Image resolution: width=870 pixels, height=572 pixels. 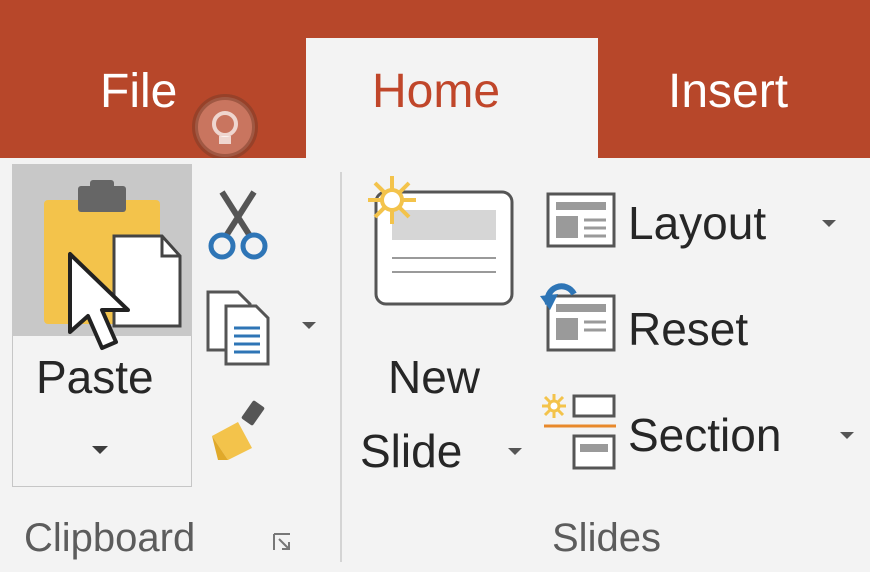 I want to click on new-slide-icon, so click(x=442, y=242).